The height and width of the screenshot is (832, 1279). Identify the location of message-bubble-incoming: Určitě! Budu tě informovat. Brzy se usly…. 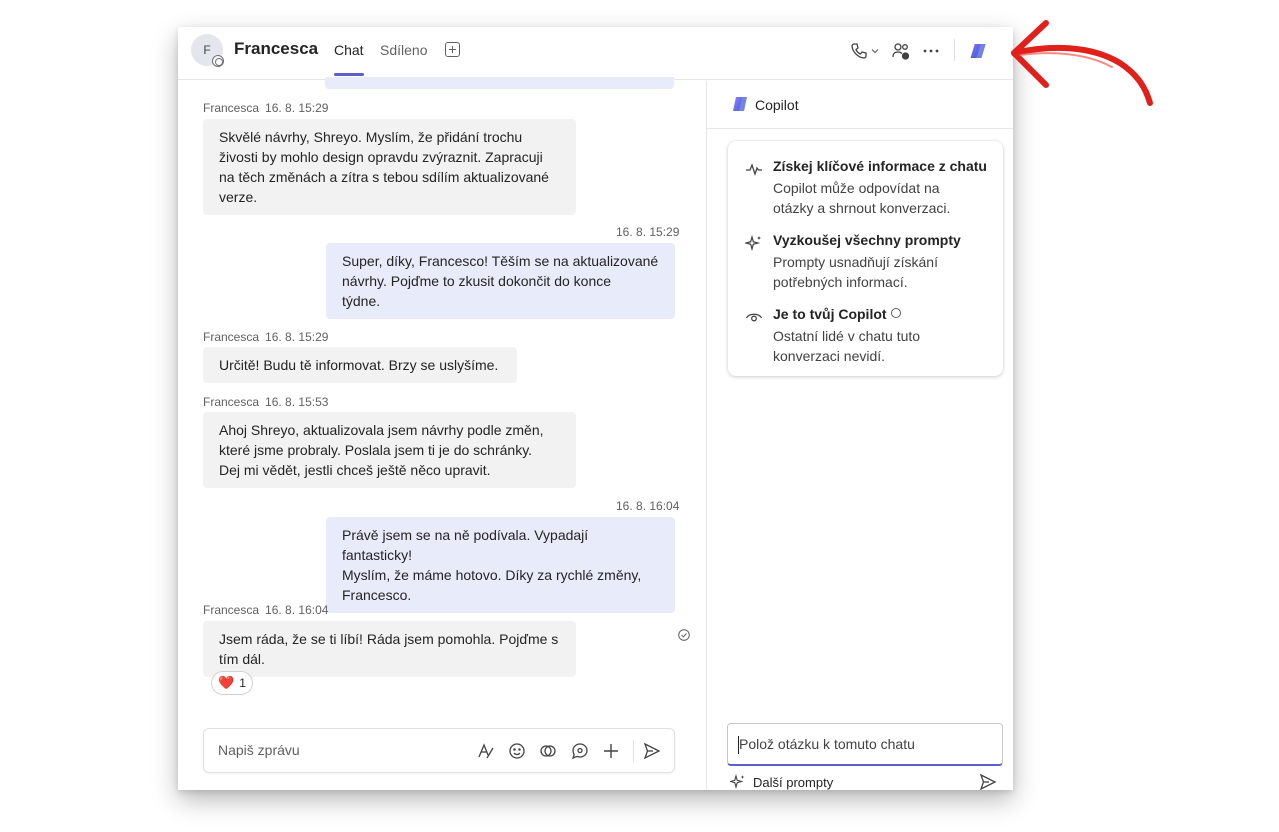
(360, 365).